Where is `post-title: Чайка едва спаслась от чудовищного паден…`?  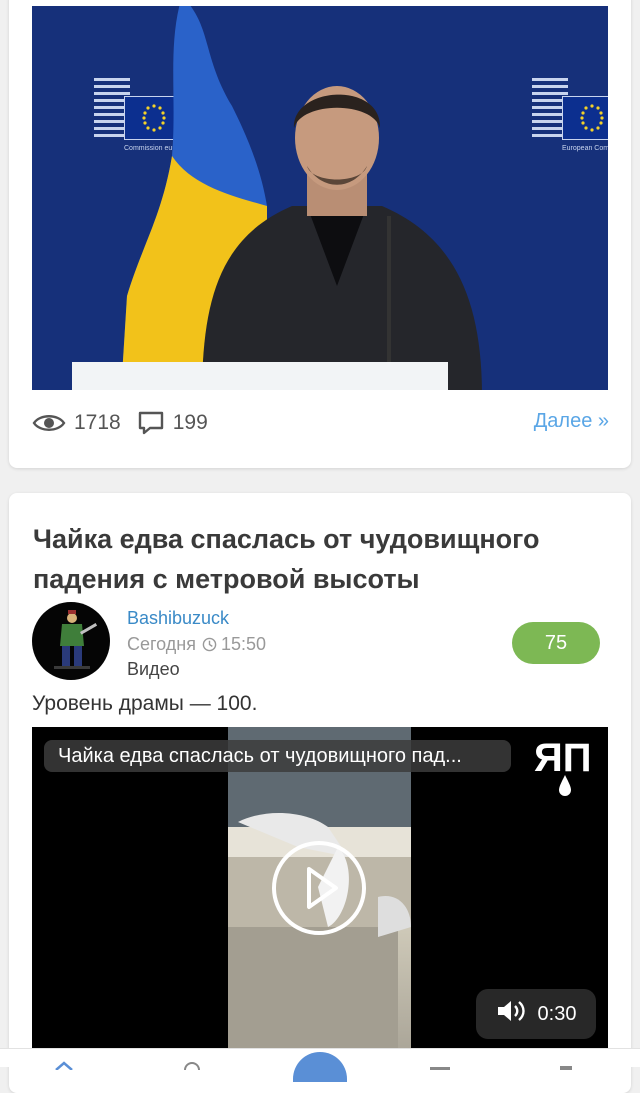
post-title: Чайка едва спаслась от чудовищного паден… is located at coordinates (318, 559).